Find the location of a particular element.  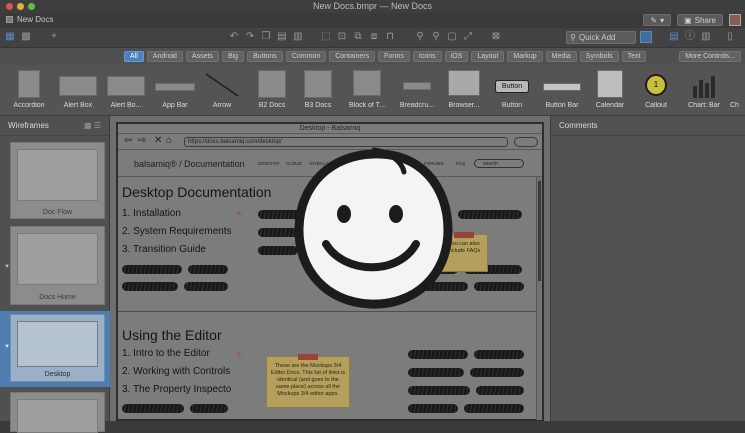

section-title-using-editor: Using the Editor is located at coordinates (172, 335).